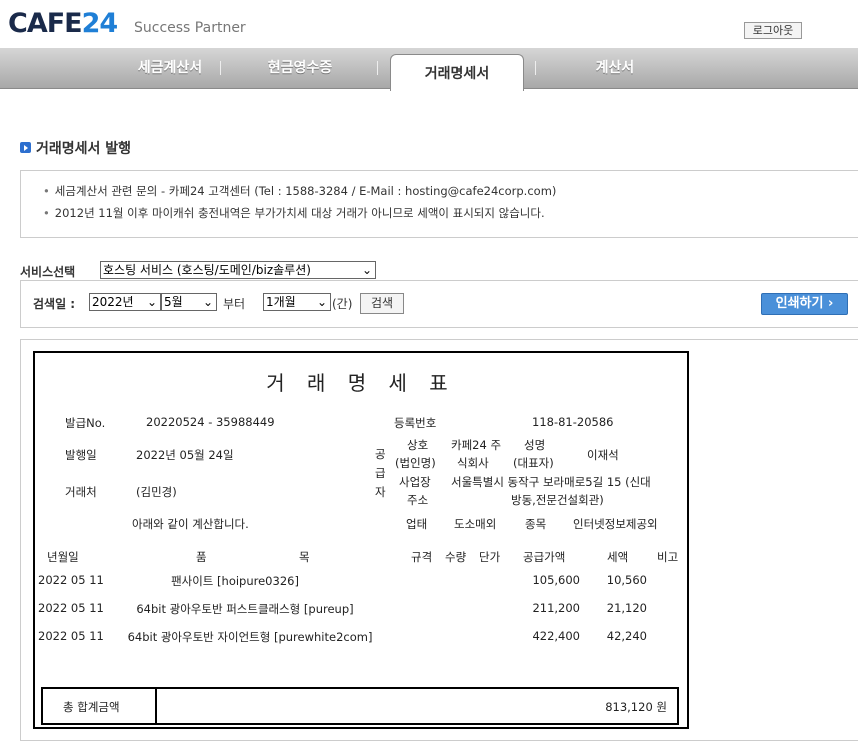  Describe the element at coordinates (234, 304) in the screenshot. I see `from-label: 부터` at that location.